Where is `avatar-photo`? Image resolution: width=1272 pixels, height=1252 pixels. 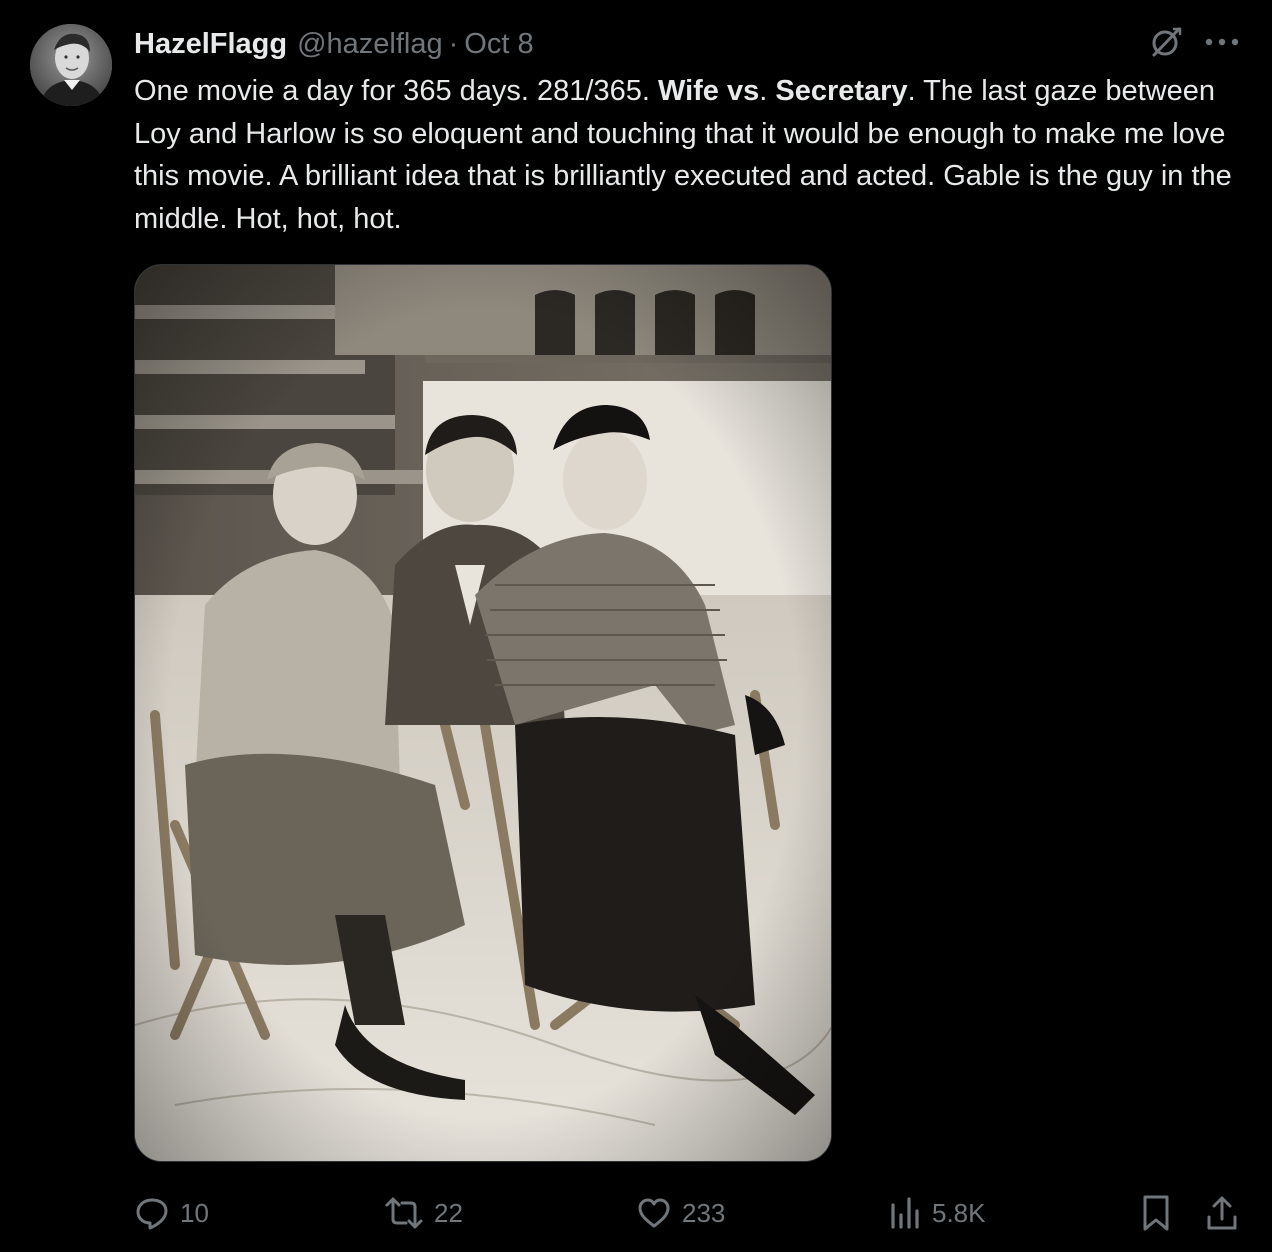
avatar-photo is located at coordinates (71, 65).